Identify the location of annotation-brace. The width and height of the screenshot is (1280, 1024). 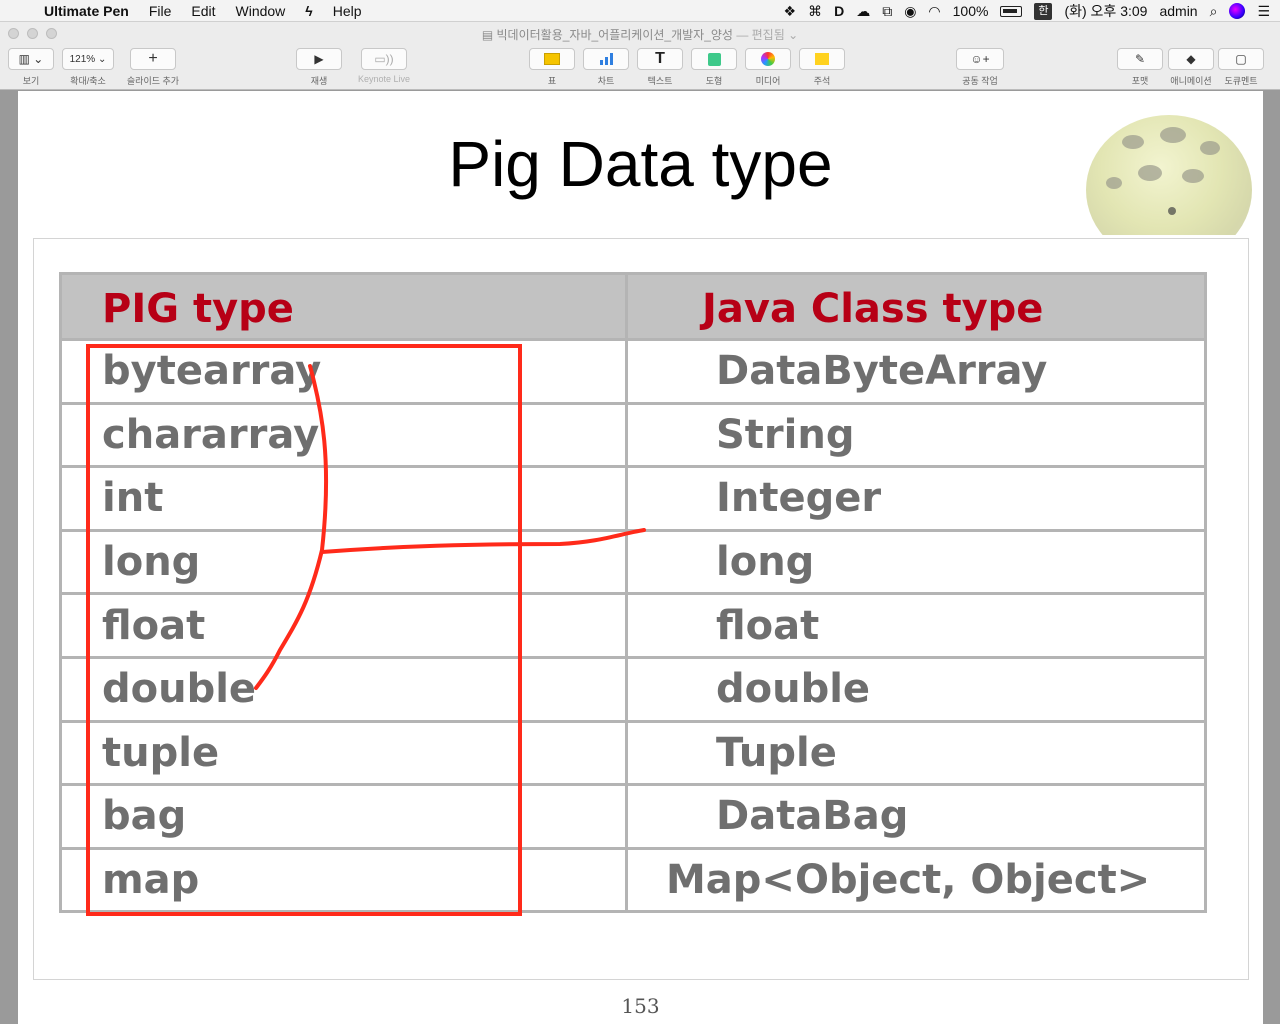
(291, 527).